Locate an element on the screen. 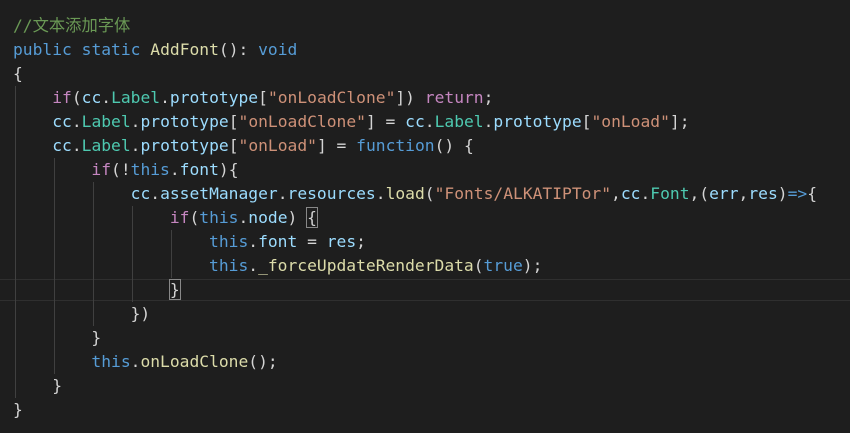  code-token-var: node is located at coordinates (268, 217).